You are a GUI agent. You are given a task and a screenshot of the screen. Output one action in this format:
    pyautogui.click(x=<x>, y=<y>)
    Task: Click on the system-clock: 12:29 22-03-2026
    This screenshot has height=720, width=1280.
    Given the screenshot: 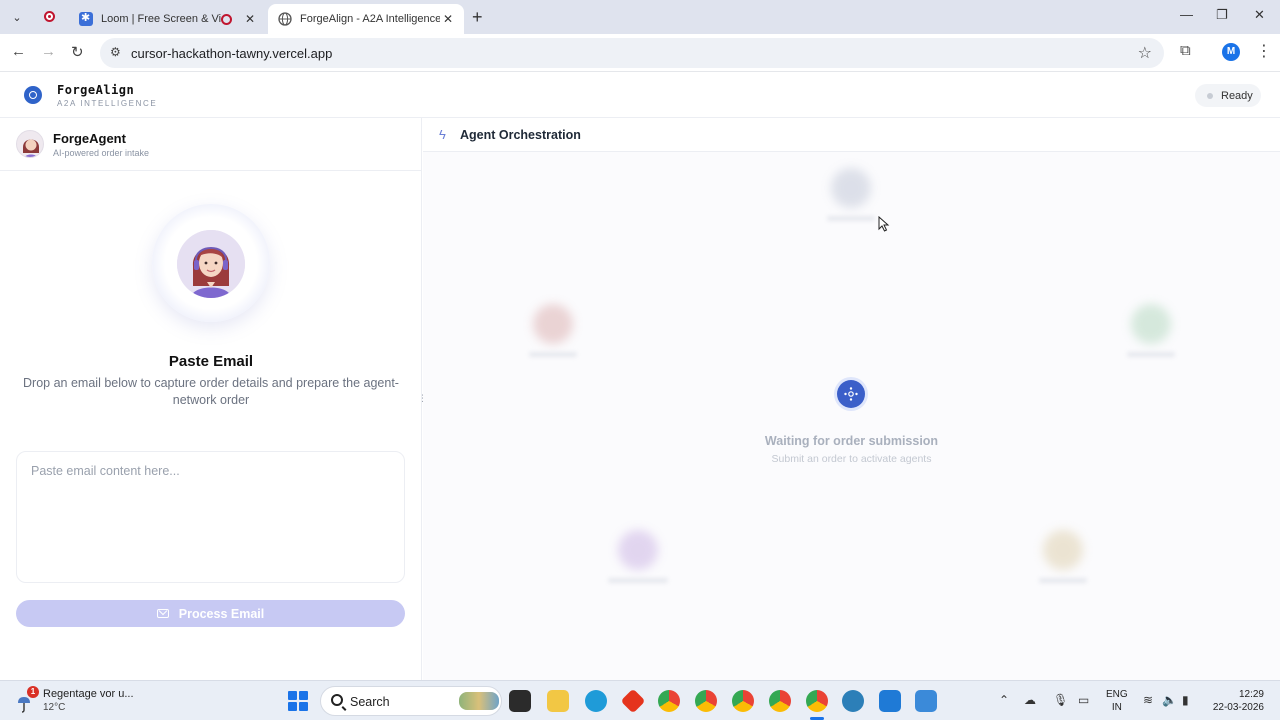 What is the action you would take?
    pyautogui.click(x=1236, y=701)
    